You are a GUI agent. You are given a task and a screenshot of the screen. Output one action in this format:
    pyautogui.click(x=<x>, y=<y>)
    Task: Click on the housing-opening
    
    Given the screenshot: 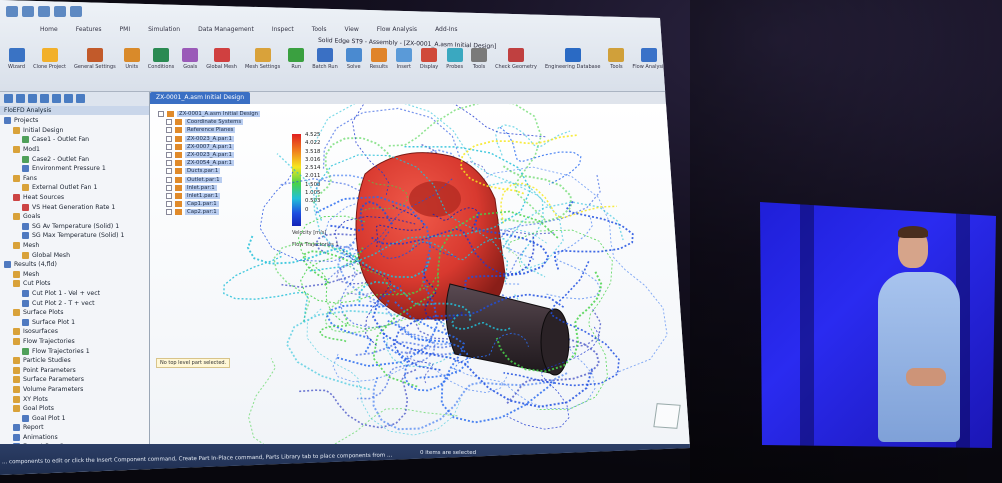 What is the action you would take?
    pyautogui.click(x=435, y=199)
    